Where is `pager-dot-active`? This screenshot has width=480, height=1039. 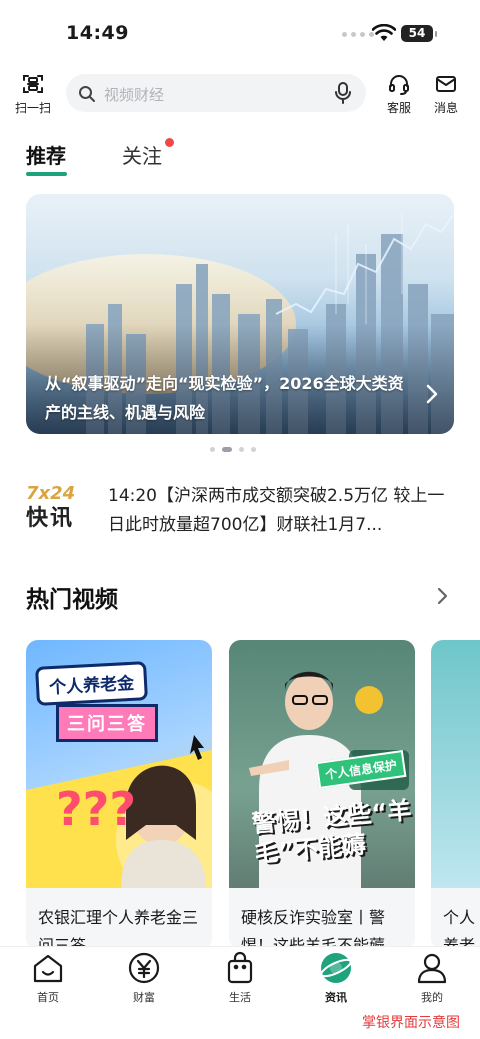
pager-dot-active is located at coordinates (227, 449).